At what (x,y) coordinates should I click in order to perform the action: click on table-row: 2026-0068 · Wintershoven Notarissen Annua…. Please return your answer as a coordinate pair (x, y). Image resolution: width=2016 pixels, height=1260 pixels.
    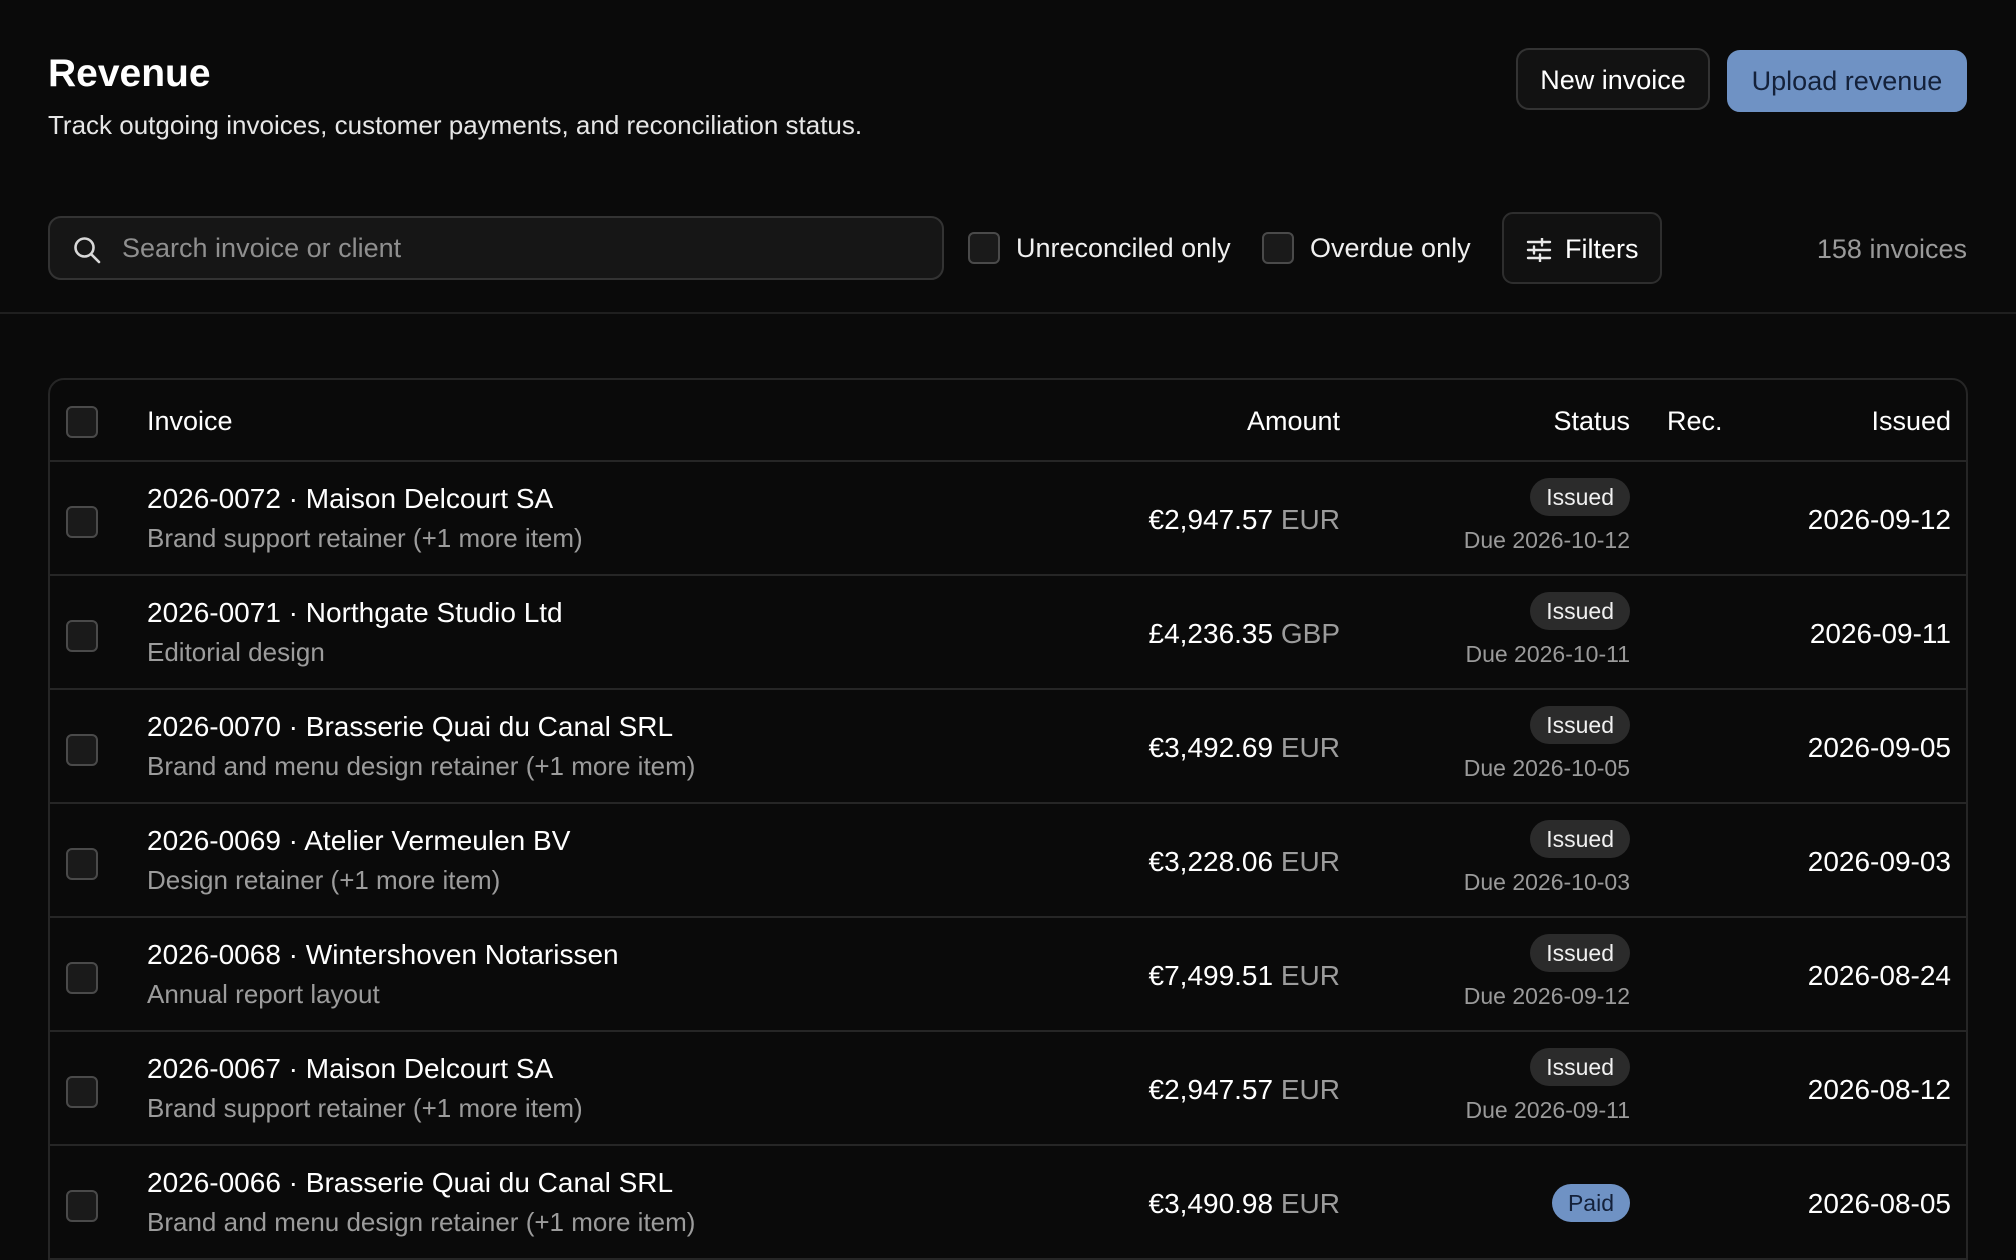
    Looking at the image, I should click on (1008, 975).